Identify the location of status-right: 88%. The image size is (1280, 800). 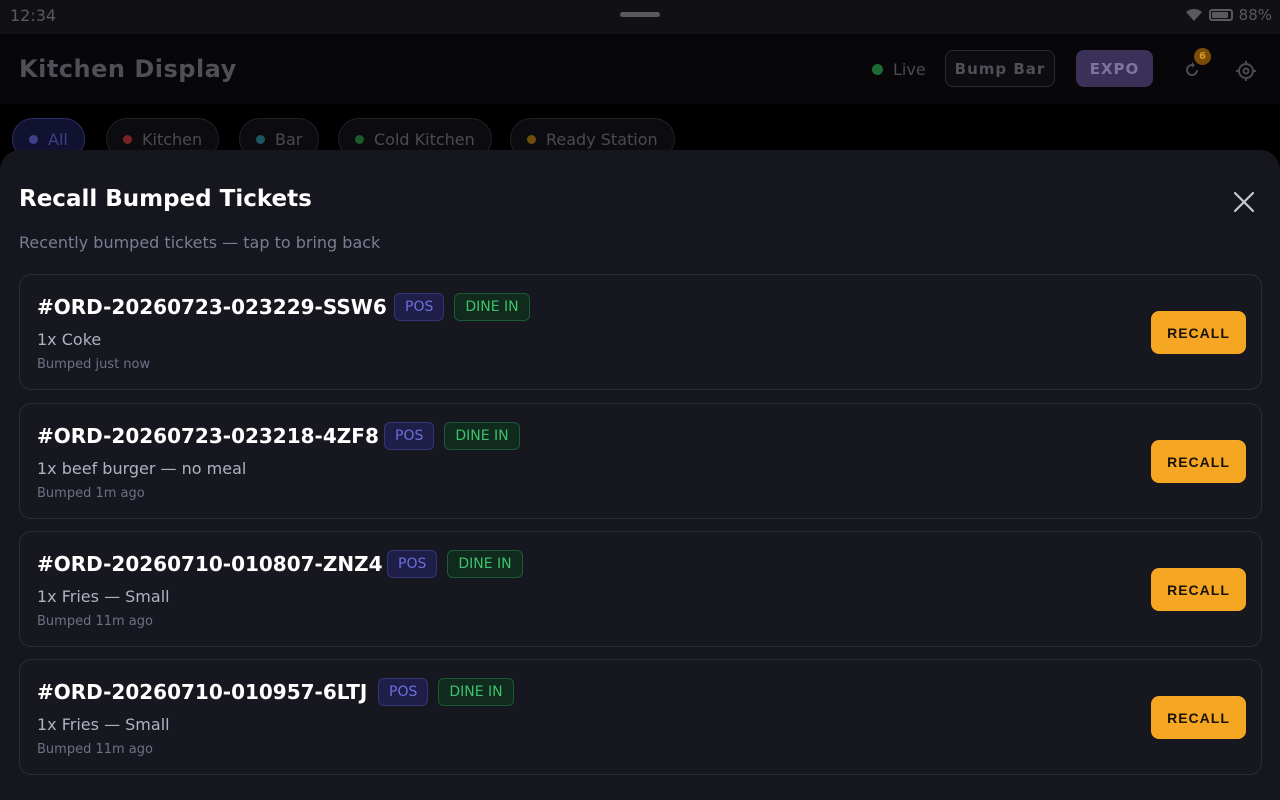
(1228, 15).